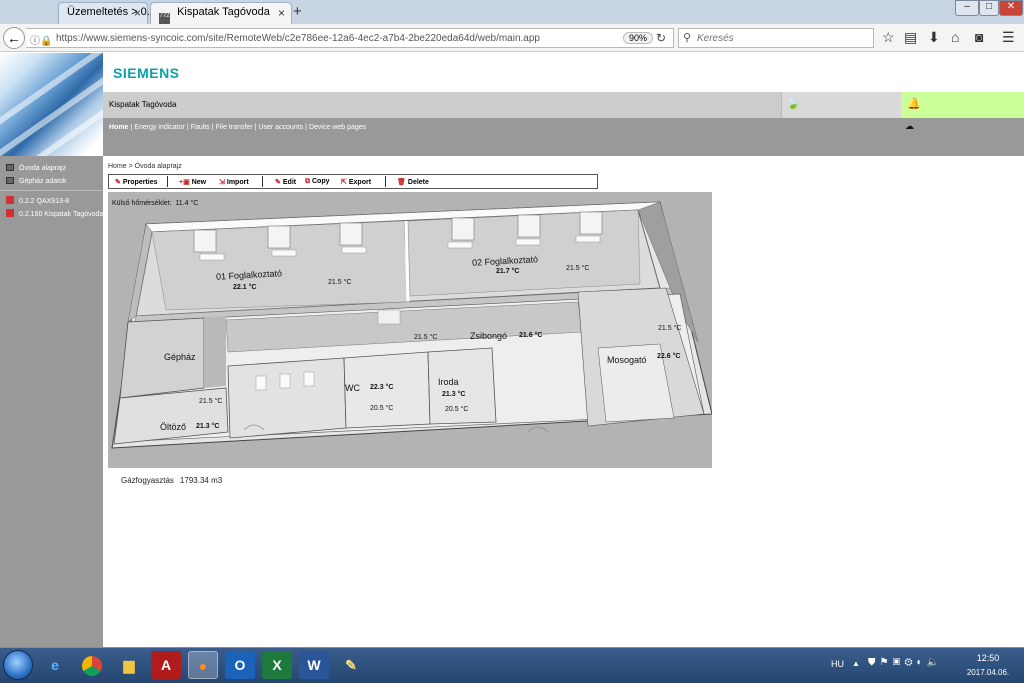 The image size is (1024, 683). What do you see at coordinates (51, 104) in the screenshot?
I see `building-photo` at bounding box center [51, 104].